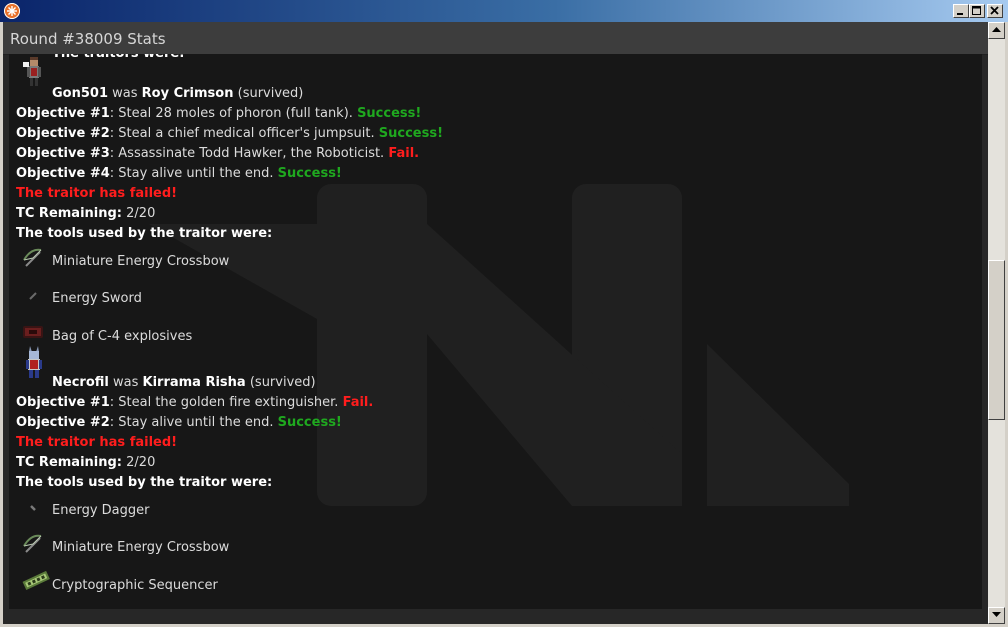 Image resolution: width=1008 pixels, height=627 pixels. Describe the element at coordinates (960, 14) in the screenshot. I see `minimize-icon` at that location.